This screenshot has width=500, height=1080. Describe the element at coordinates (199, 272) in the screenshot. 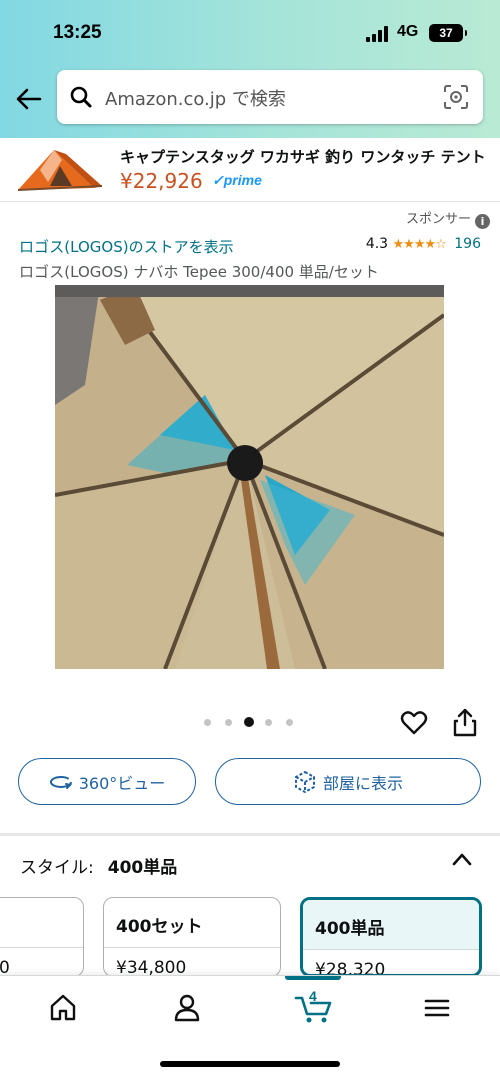

I see `product-title: ロゴス(LOGOS) ナバホ Tepee 300/400 単品/セット` at that location.